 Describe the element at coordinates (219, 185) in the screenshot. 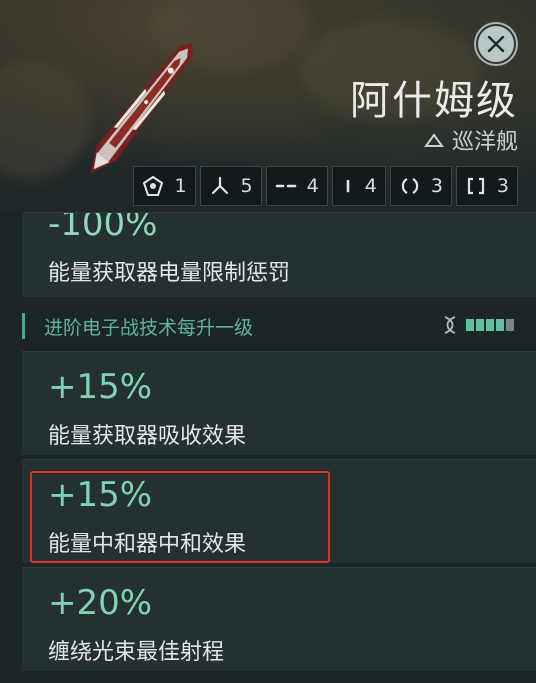

I see `turret-hardpoint-icon` at that location.